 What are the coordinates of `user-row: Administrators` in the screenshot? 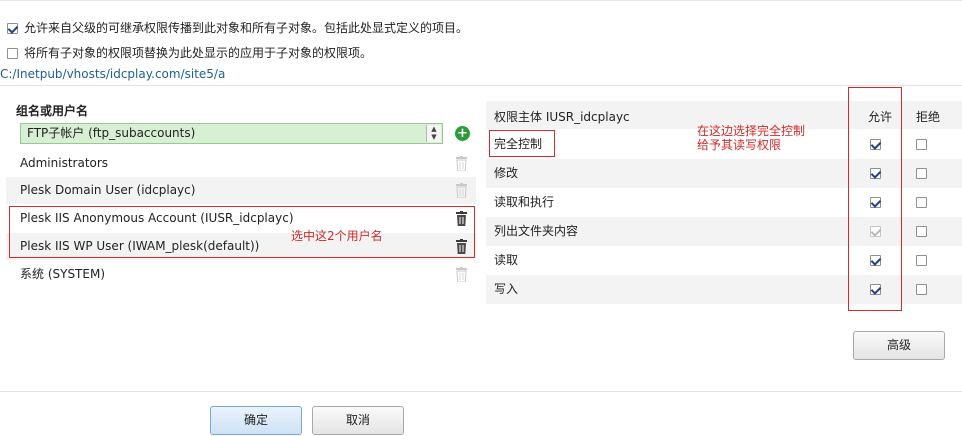 It's located at (241, 163).